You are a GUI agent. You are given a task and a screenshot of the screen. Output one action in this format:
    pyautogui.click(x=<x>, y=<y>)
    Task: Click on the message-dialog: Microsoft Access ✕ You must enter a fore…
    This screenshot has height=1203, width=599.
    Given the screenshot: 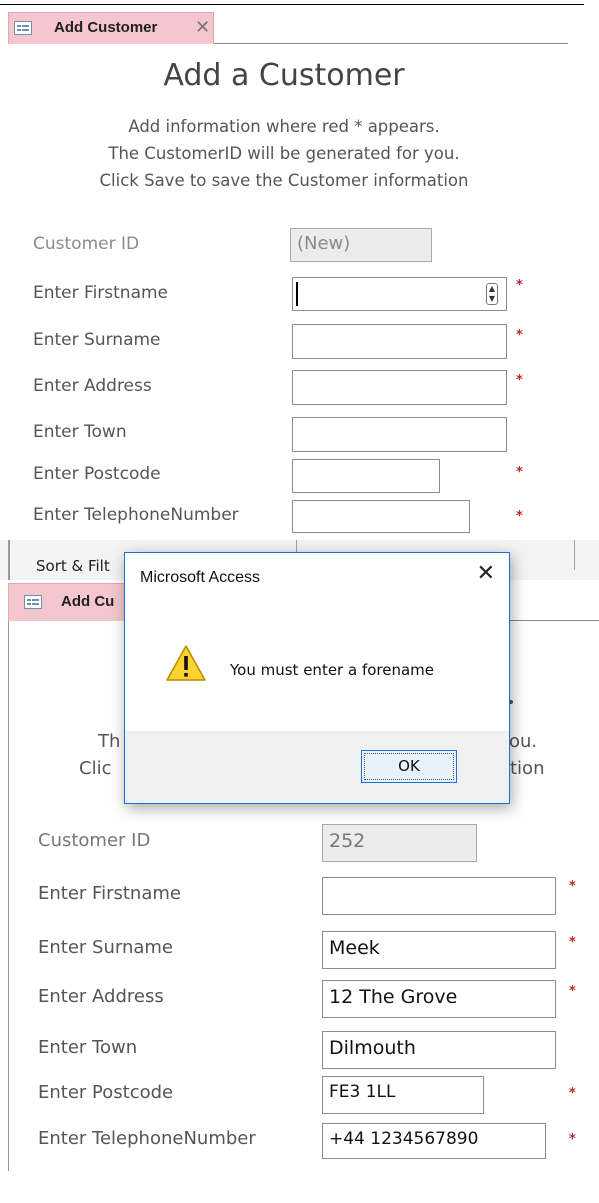 What is the action you would take?
    pyautogui.click(x=317, y=678)
    